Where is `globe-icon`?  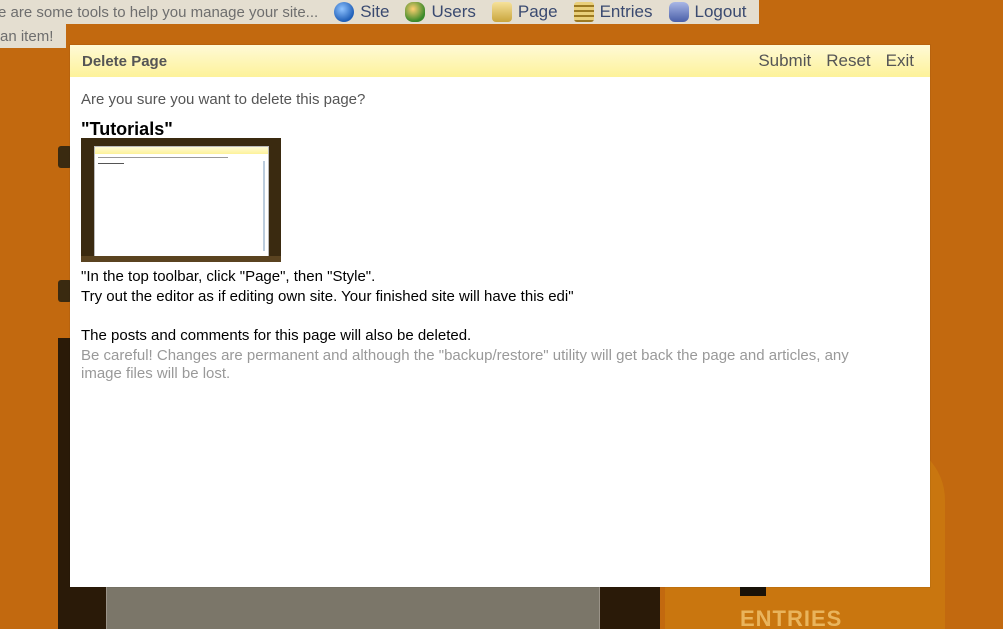 globe-icon is located at coordinates (344, 12).